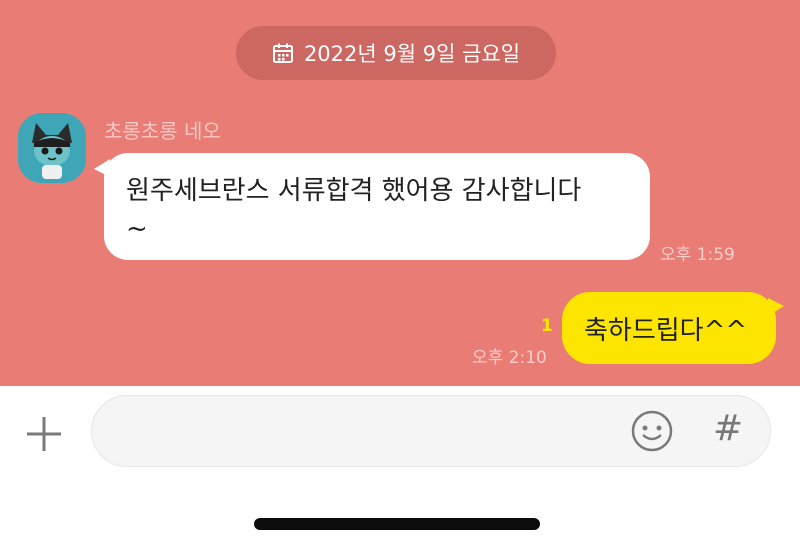  Describe the element at coordinates (137, 229) in the screenshot. I see `incoming-message-line-2: ~` at that location.